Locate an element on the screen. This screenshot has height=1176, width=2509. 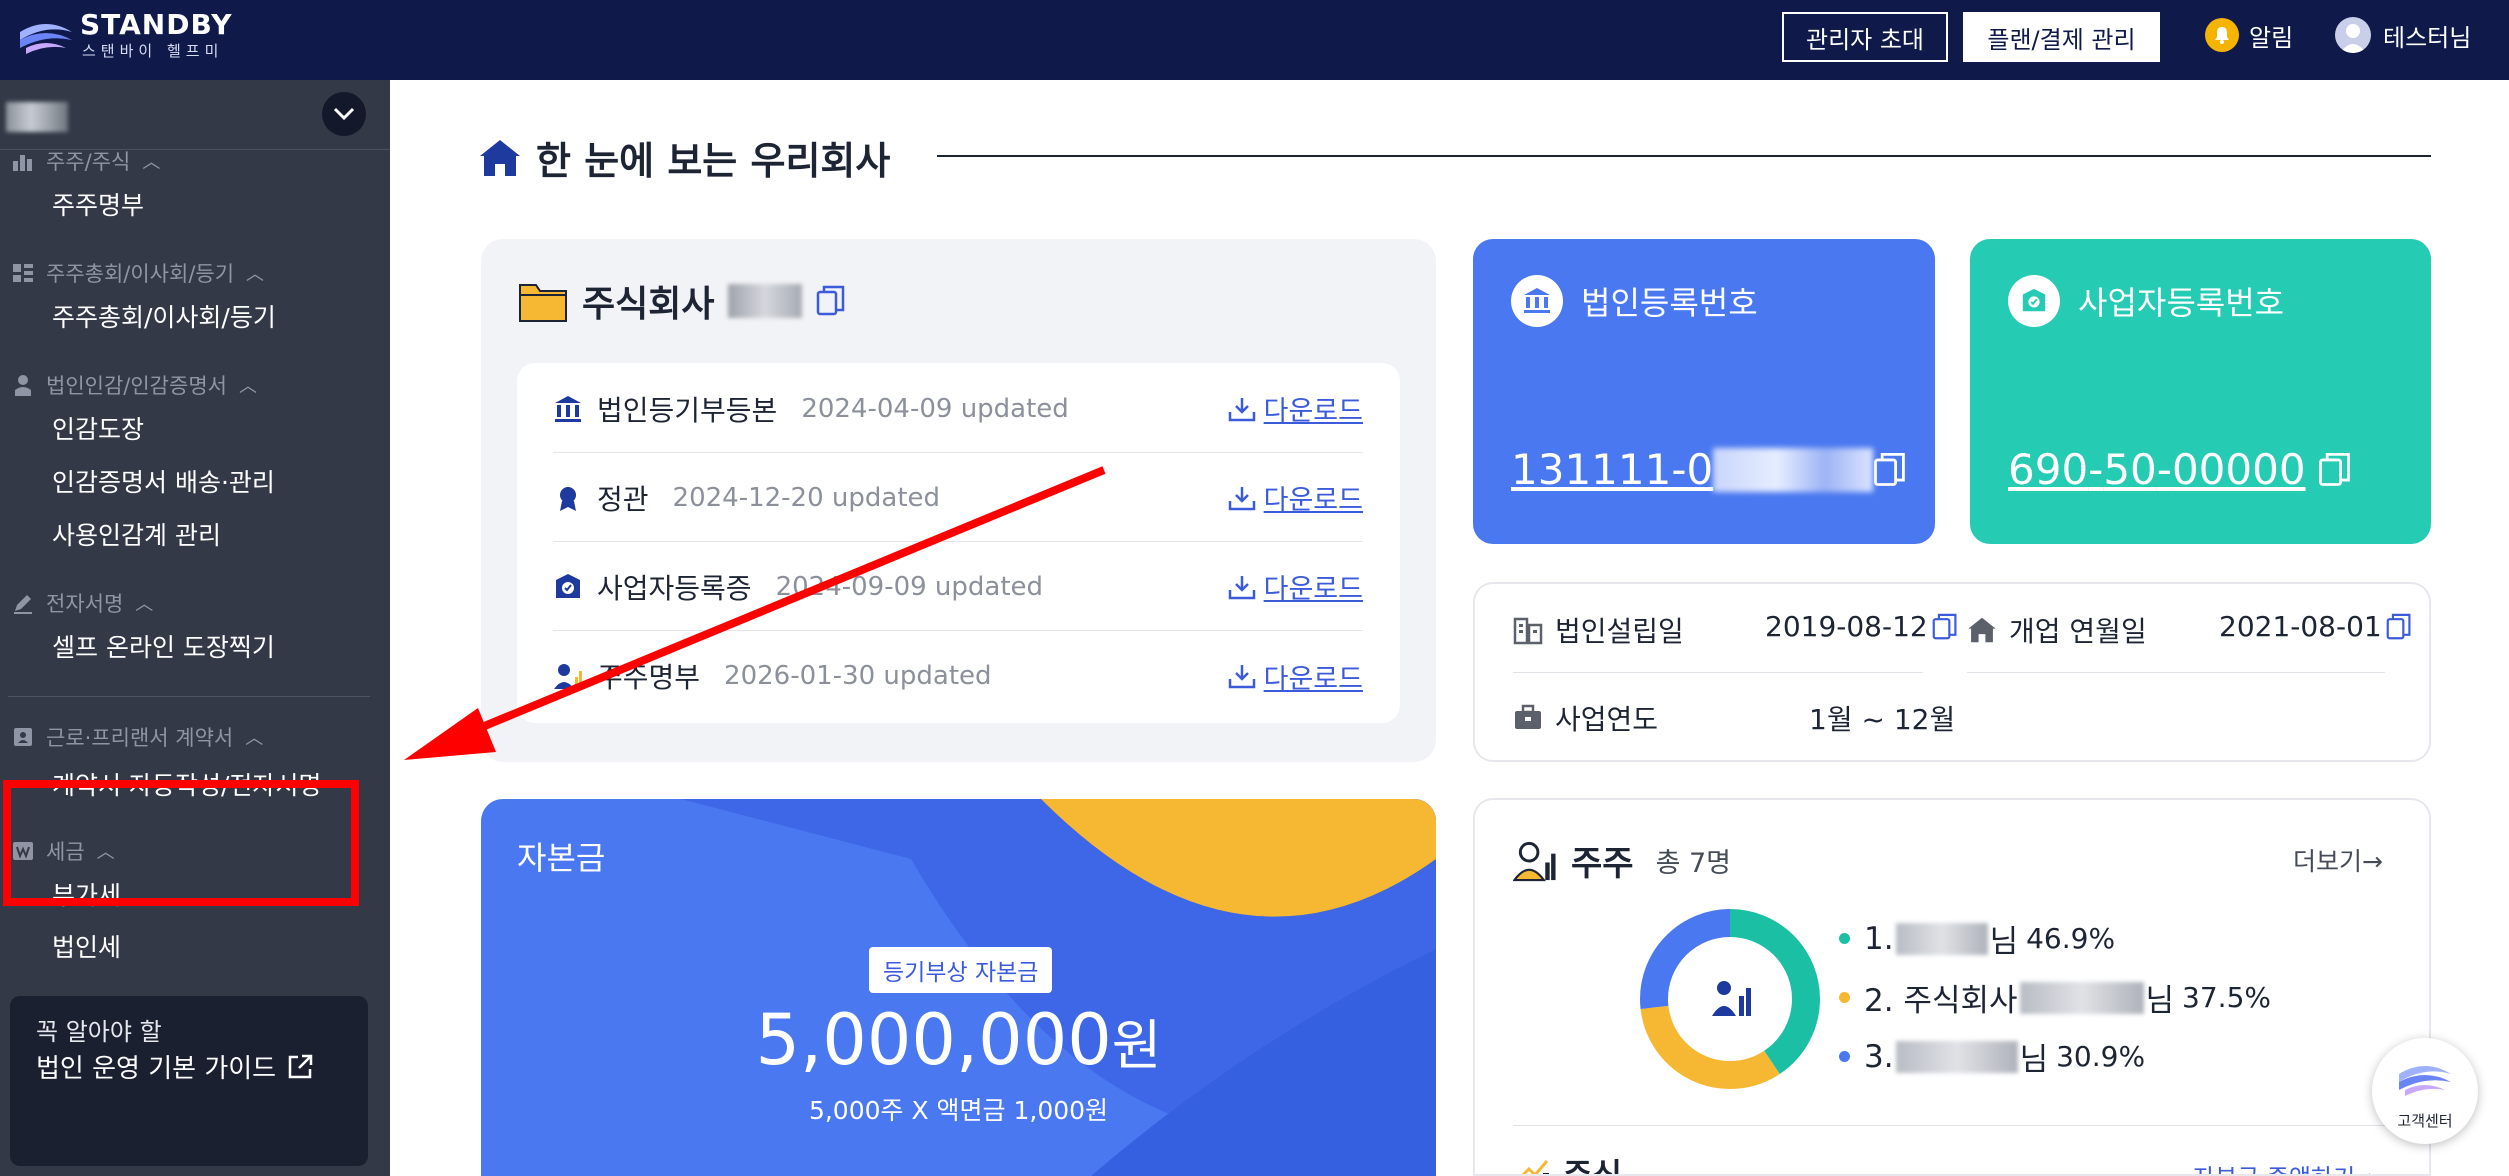
sidebar-item-online-stamp: 셀프 온라인 도장찍기 is located at coordinates (163, 646).